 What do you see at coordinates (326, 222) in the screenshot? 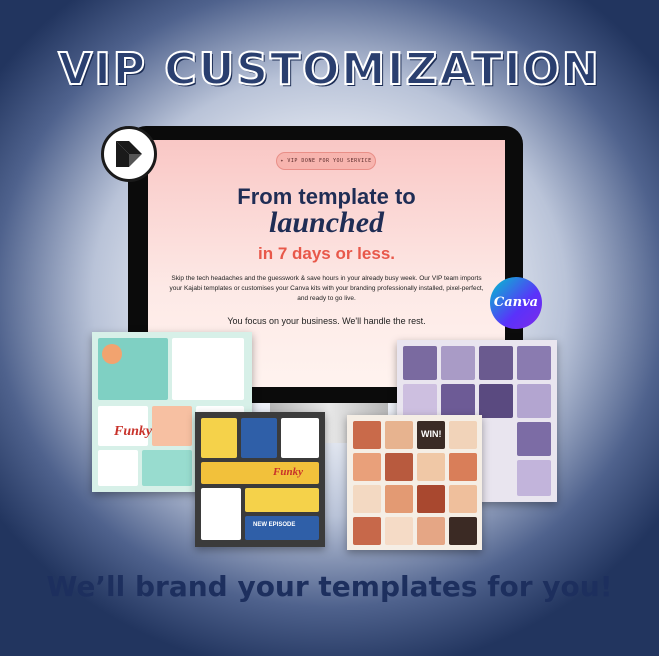
I see `screen-heading-line2: launched` at bounding box center [326, 222].